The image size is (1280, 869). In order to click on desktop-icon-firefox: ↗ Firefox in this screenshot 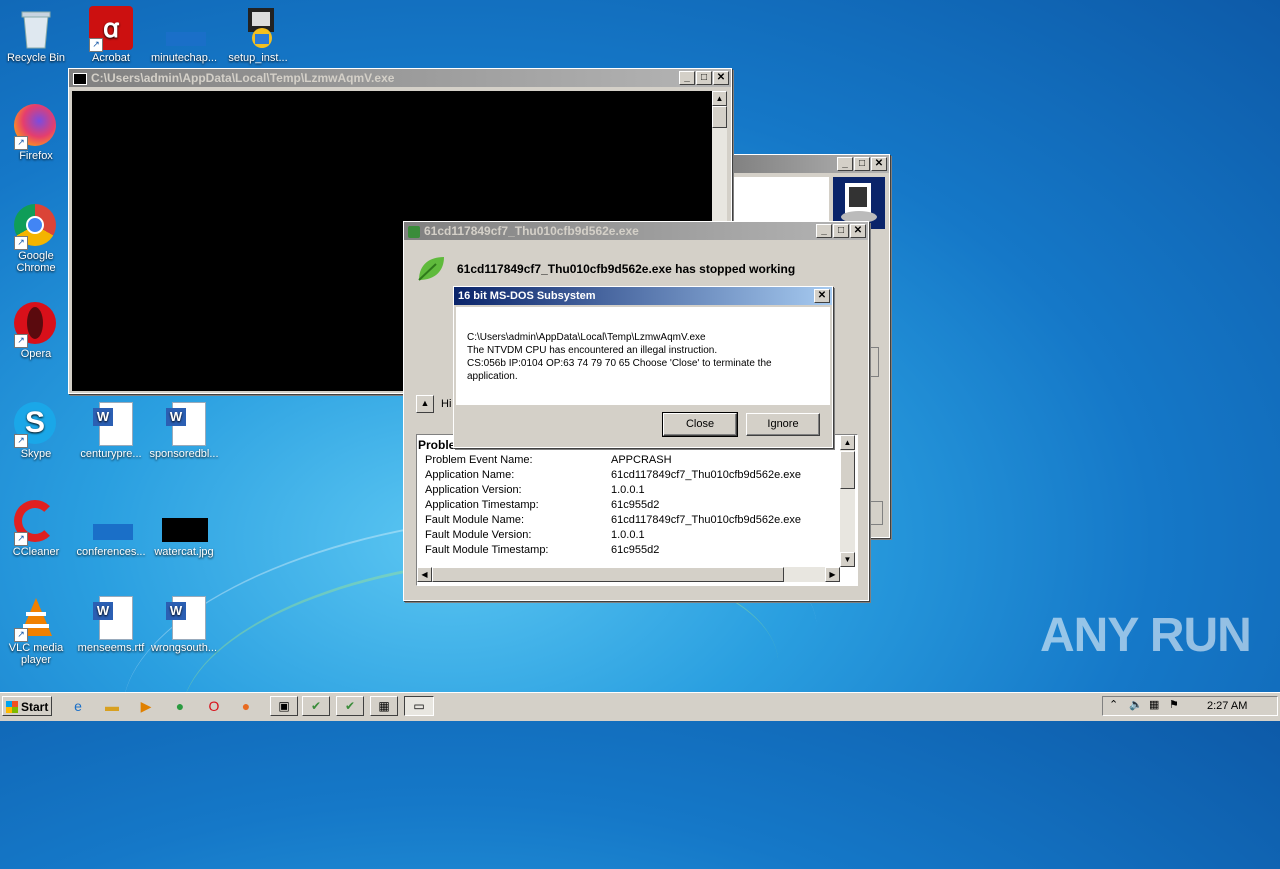, I will do `click(36, 133)`.